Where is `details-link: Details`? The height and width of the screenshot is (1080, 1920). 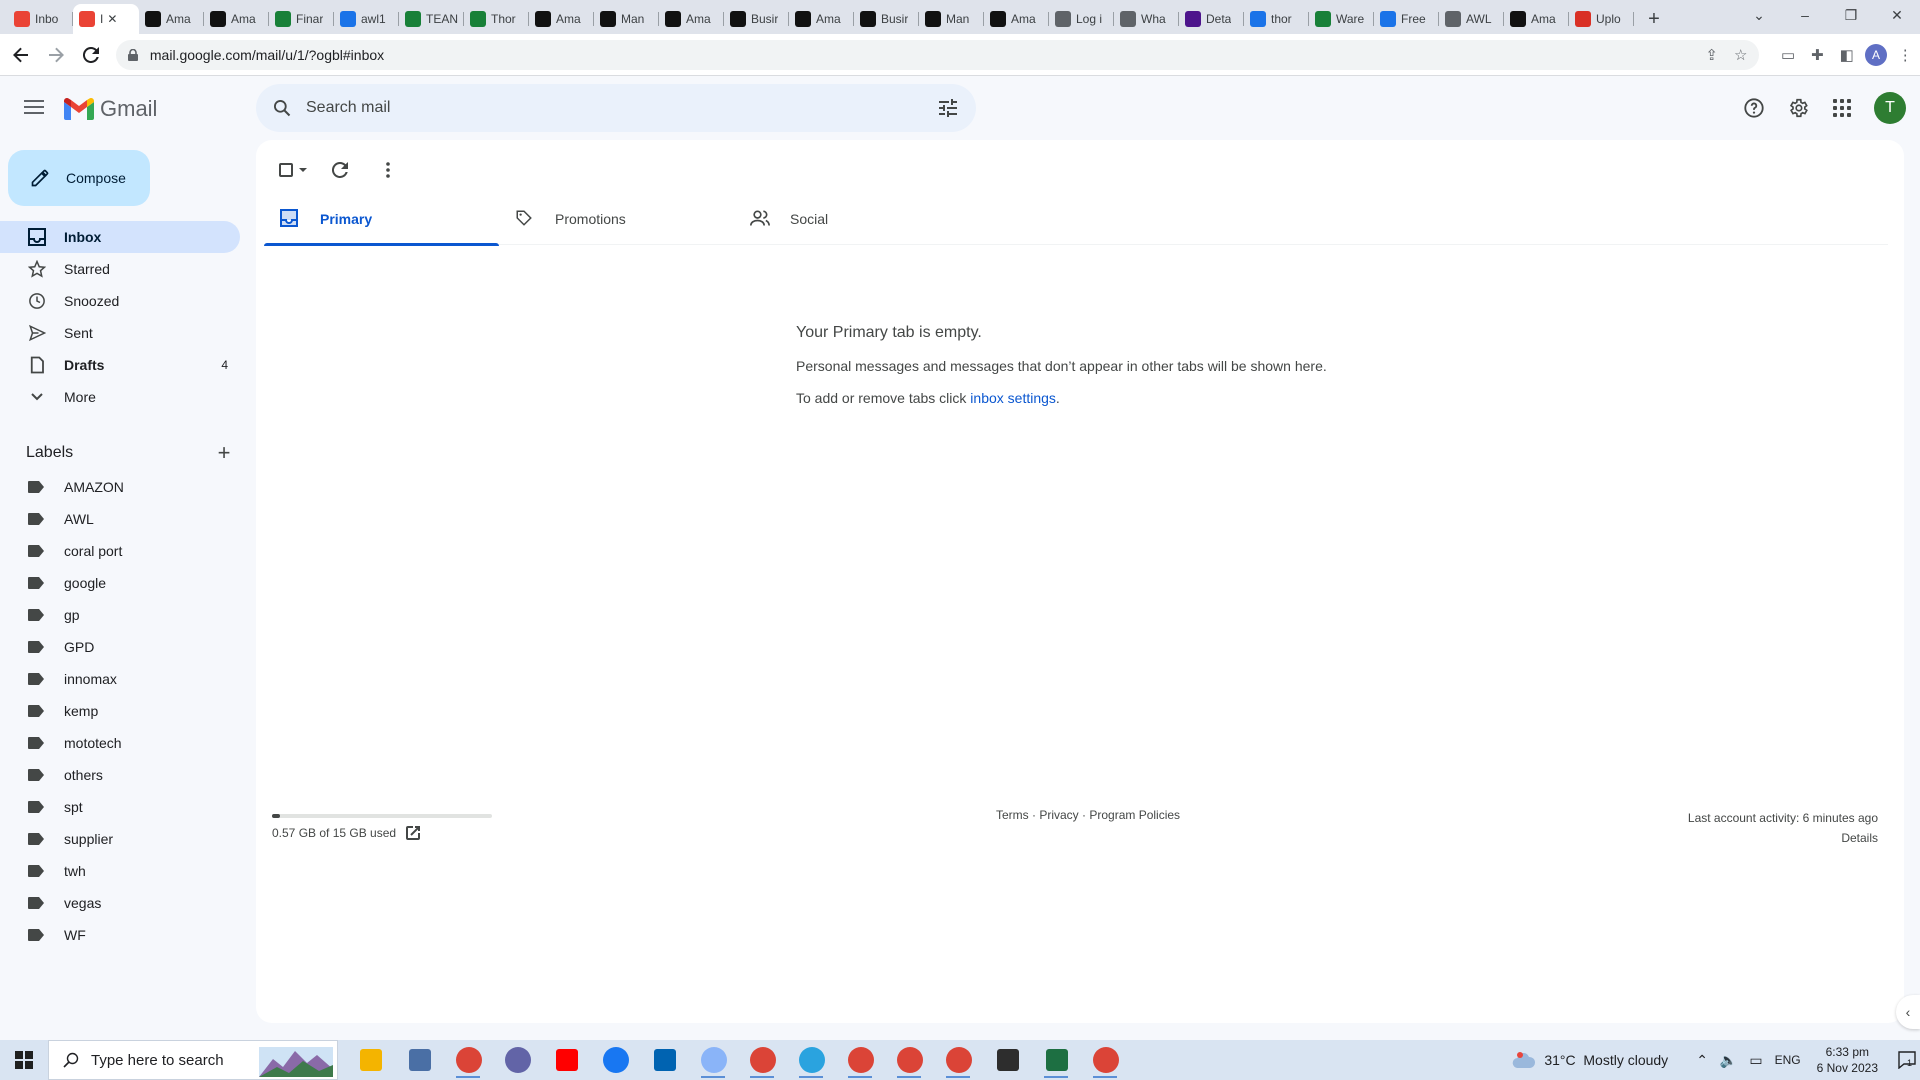
details-link: Details is located at coordinates (1783, 838).